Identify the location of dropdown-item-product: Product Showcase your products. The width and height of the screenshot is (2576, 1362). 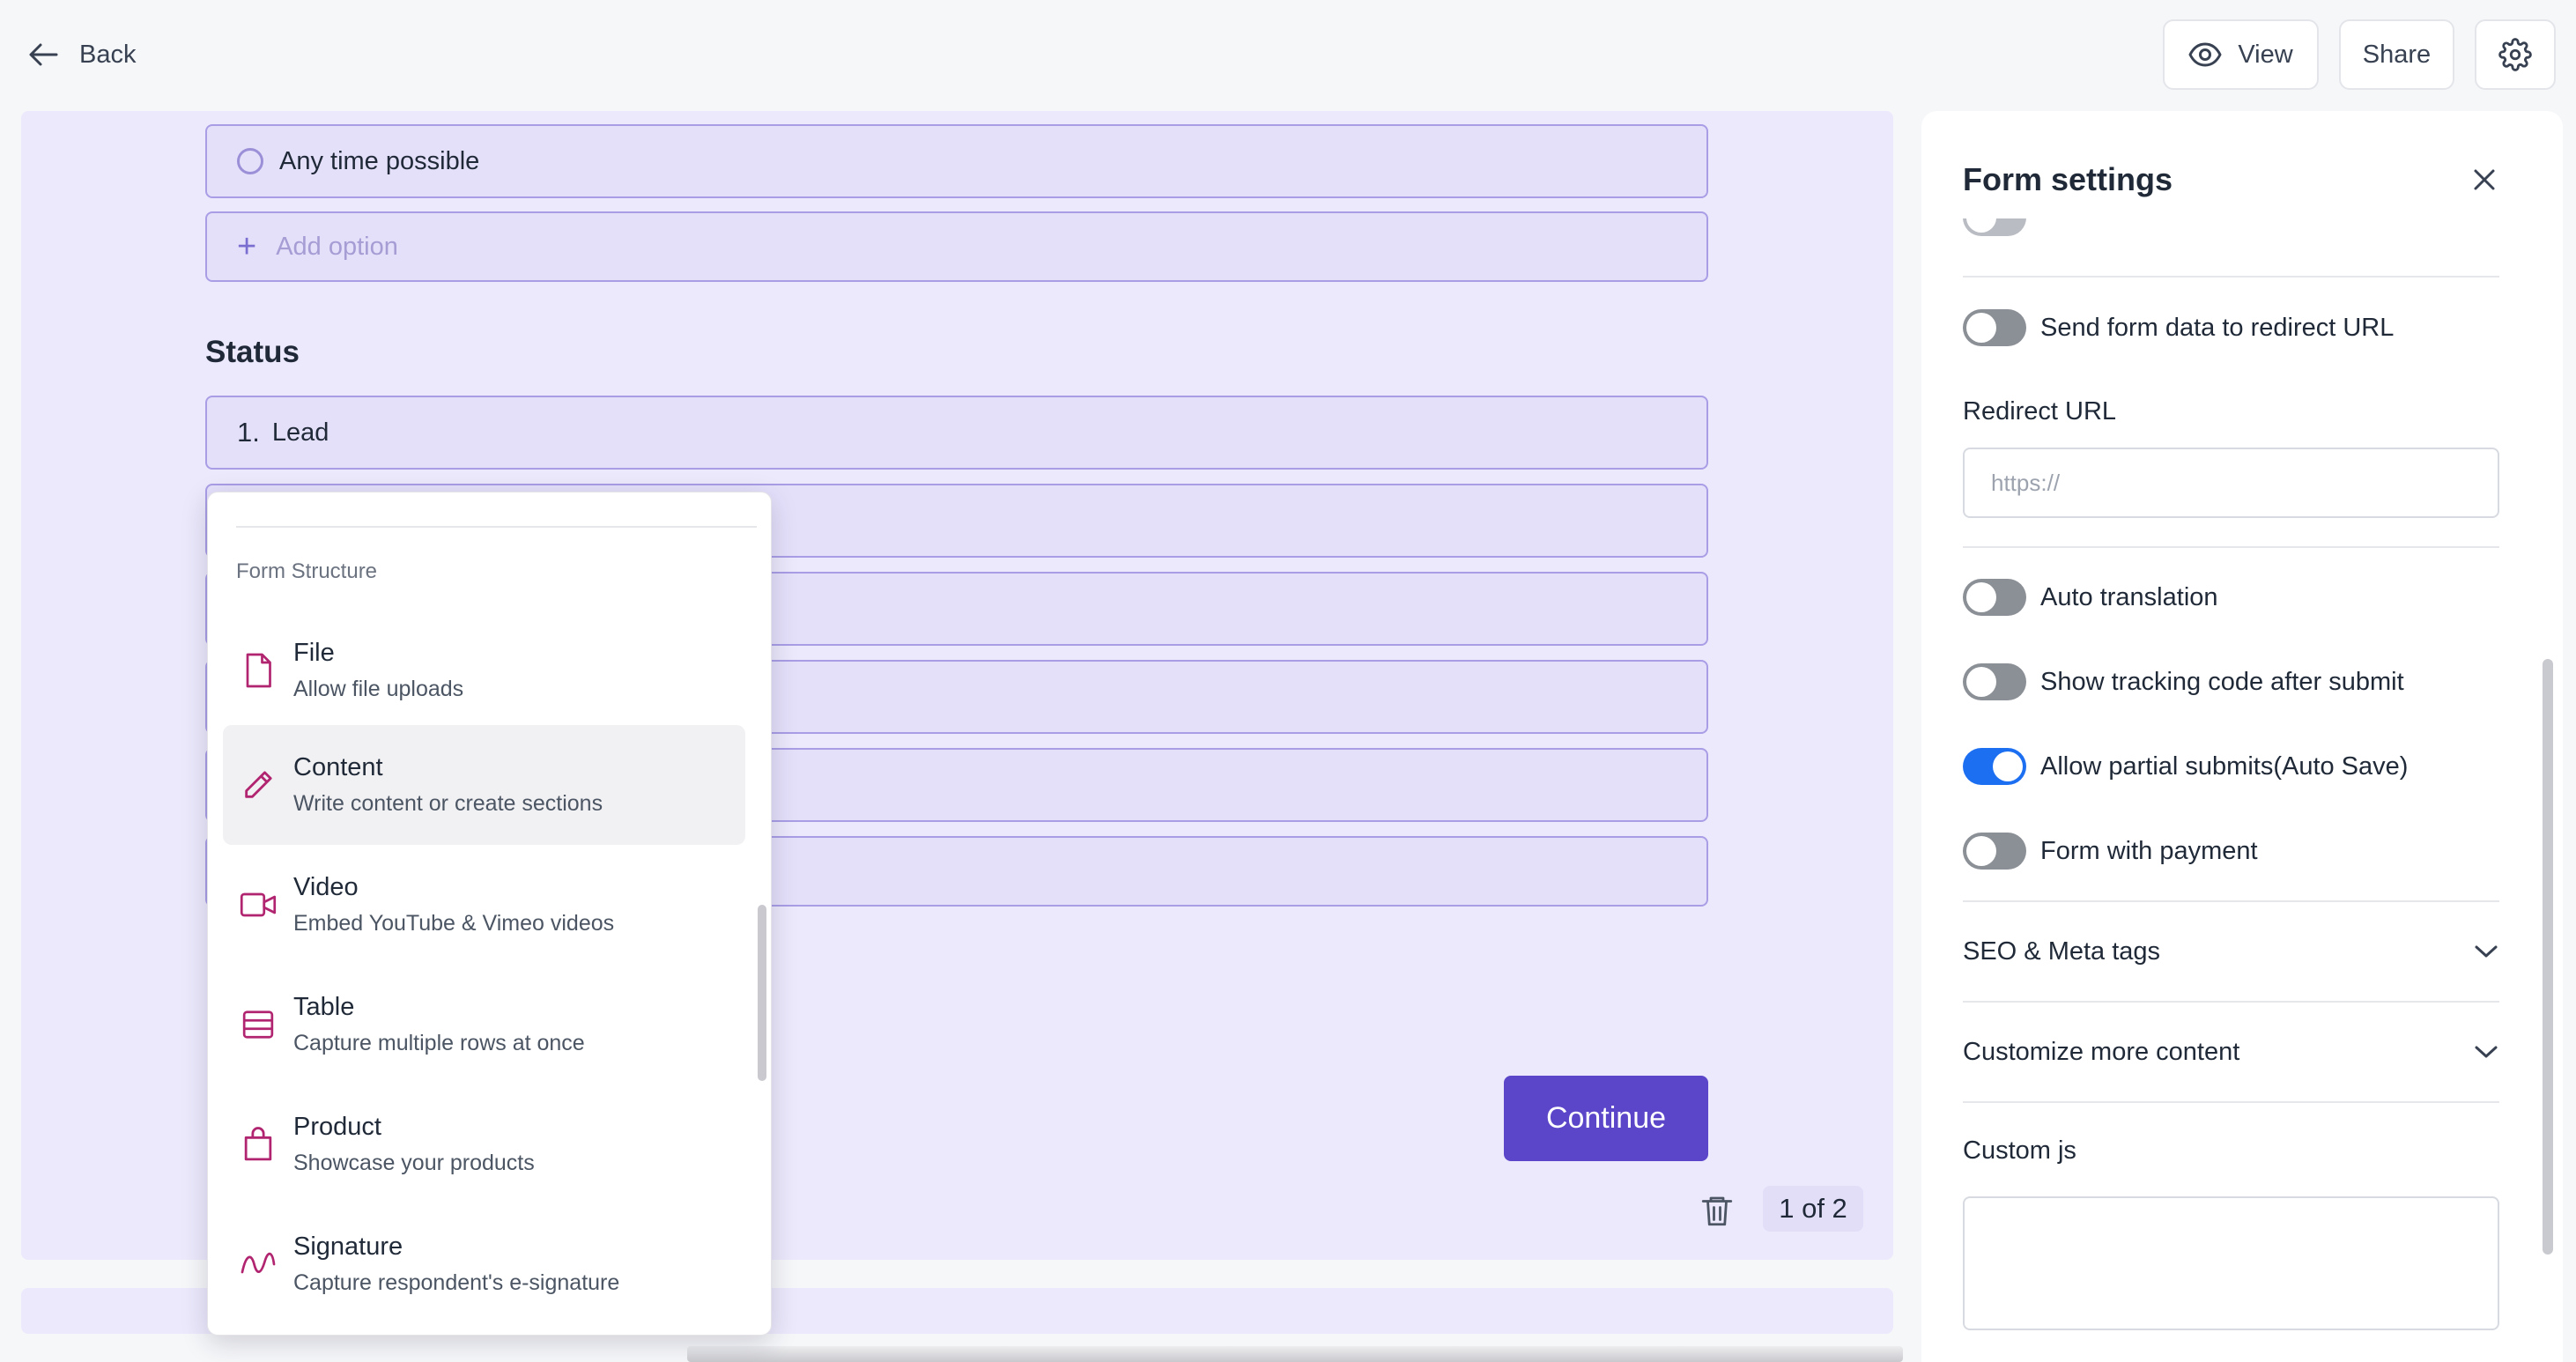
(484, 1144).